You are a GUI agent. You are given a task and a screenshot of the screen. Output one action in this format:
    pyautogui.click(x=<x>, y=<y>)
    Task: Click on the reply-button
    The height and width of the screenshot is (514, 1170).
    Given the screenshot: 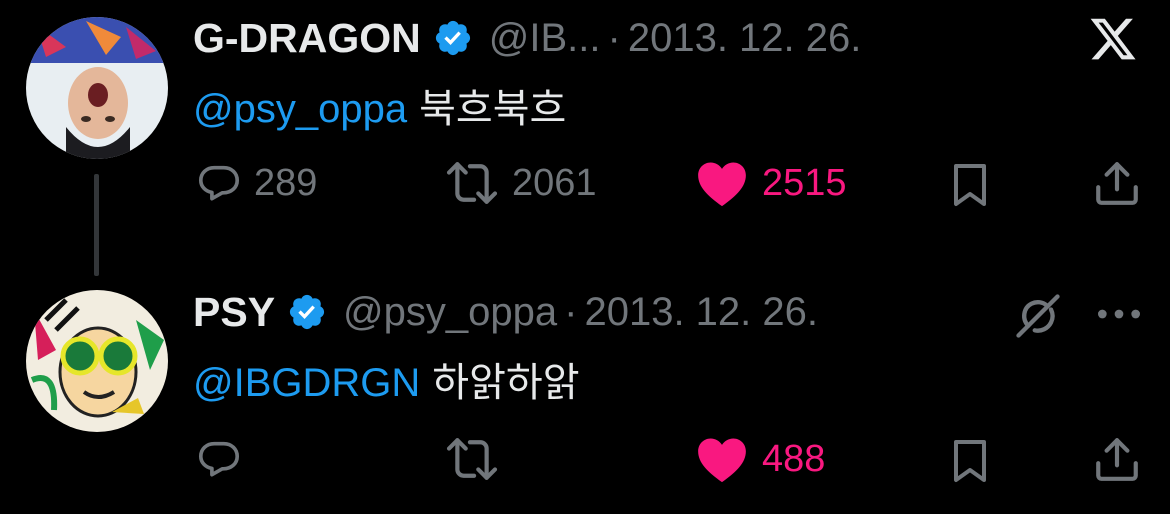 What is the action you would take?
    pyautogui.click(x=225, y=459)
    